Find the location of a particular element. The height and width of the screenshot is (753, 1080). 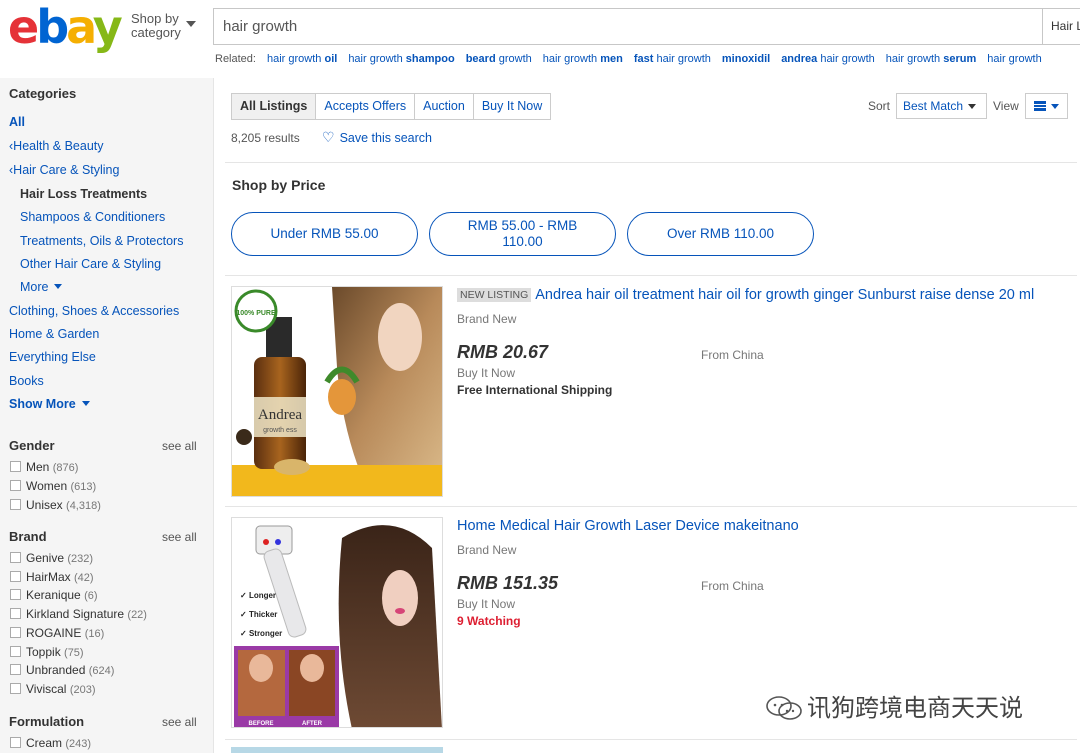

related-text: hair growth is located at coordinates (1014, 59).